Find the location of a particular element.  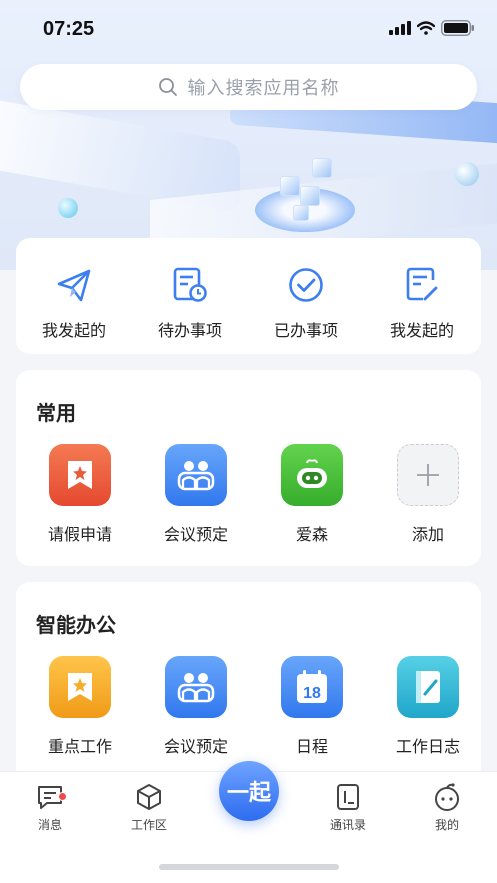

section-title: 智能办公 is located at coordinates (76, 626).